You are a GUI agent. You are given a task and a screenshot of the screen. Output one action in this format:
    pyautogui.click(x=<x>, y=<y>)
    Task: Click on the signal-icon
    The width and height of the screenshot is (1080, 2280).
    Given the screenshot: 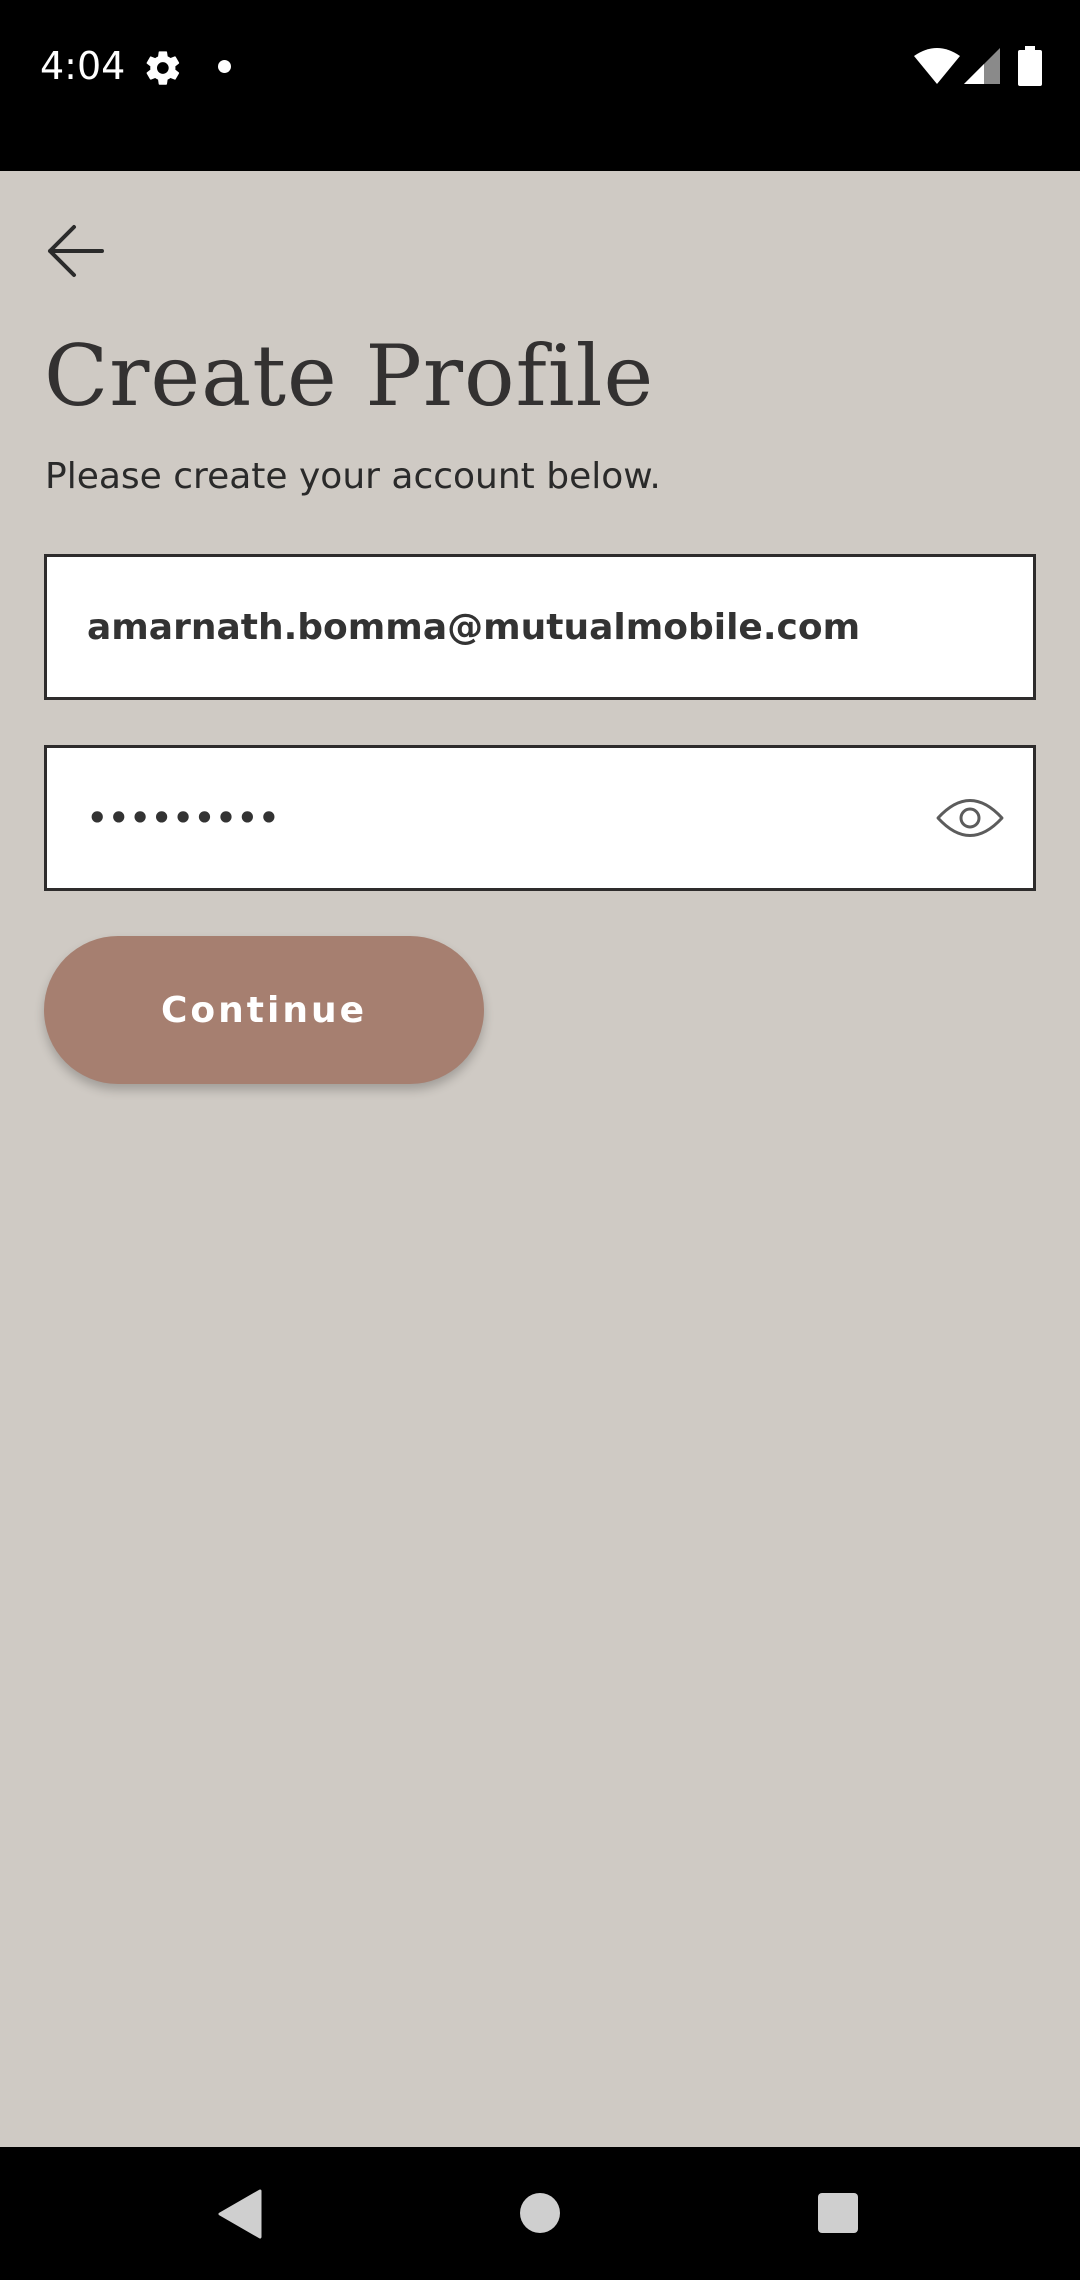 What is the action you would take?
    pyautogui.click(x=982, y=66)
    